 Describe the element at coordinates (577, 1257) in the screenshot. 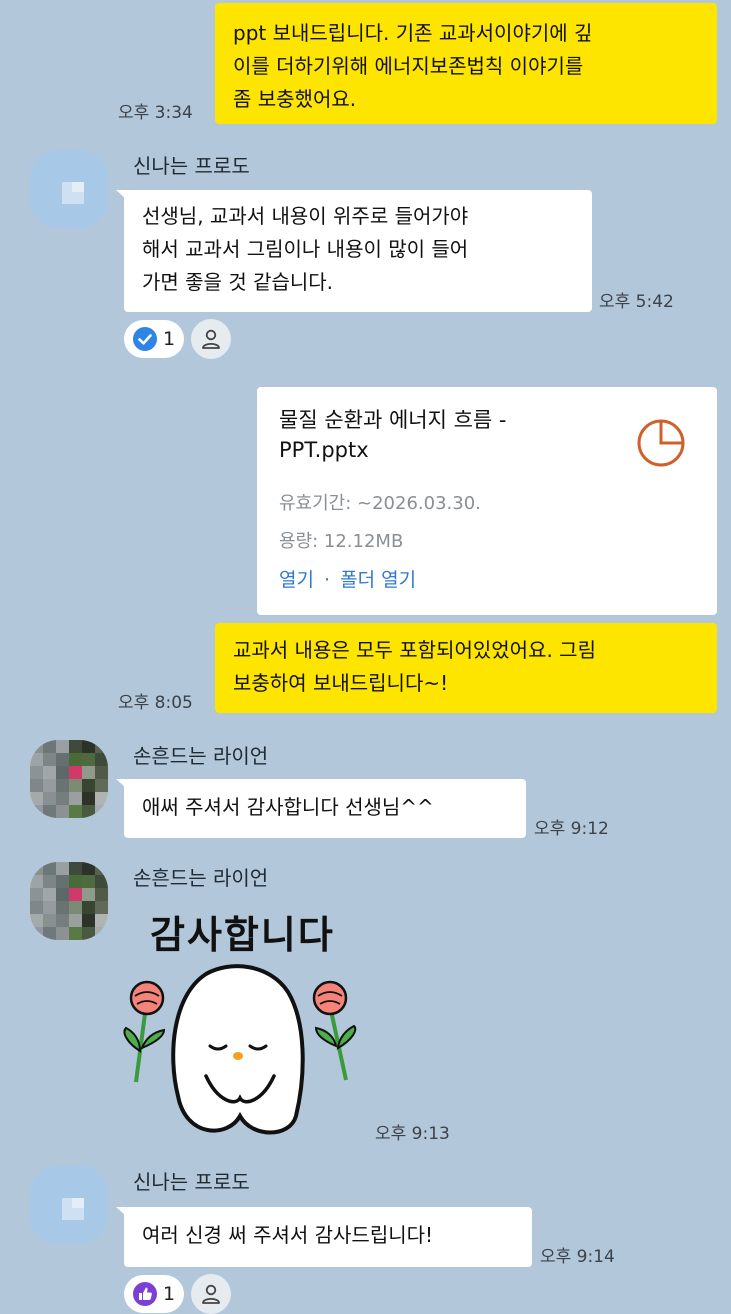

I see `message-time: 오후 9:14` at that location.